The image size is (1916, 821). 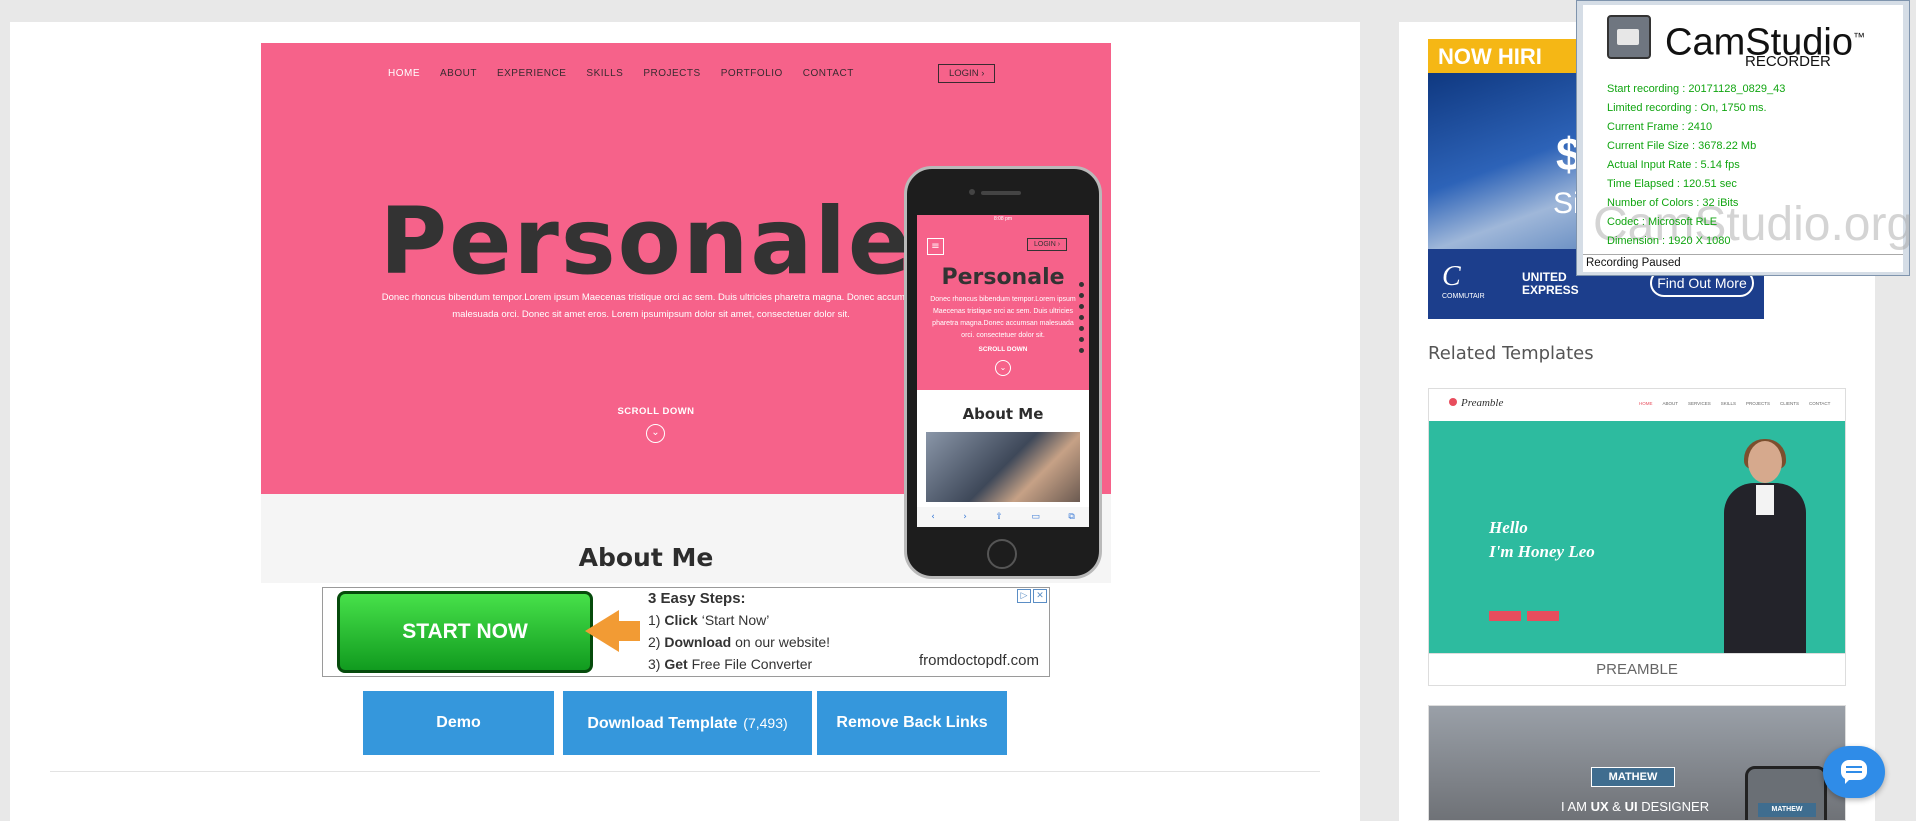 What do you see at coordinates (967, 73) in the screenshot?
I see `preview-login: LOGIN ›` at bounding box center [967, 73].